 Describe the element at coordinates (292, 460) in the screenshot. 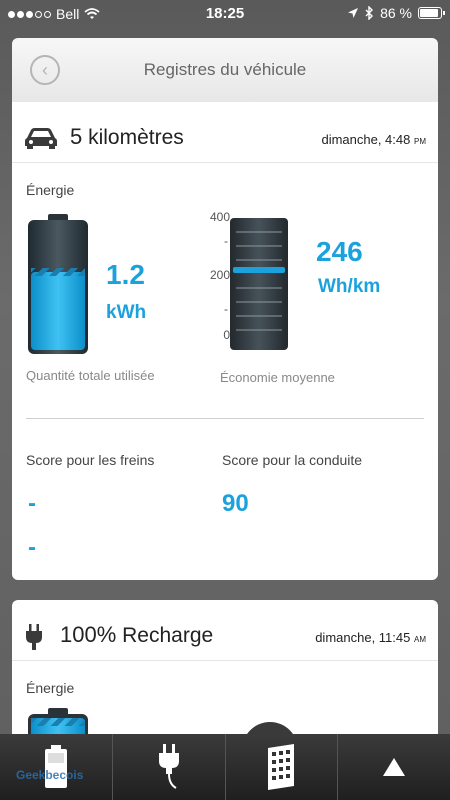

I see `driving-score-label: Score pour la conduite` at that location.